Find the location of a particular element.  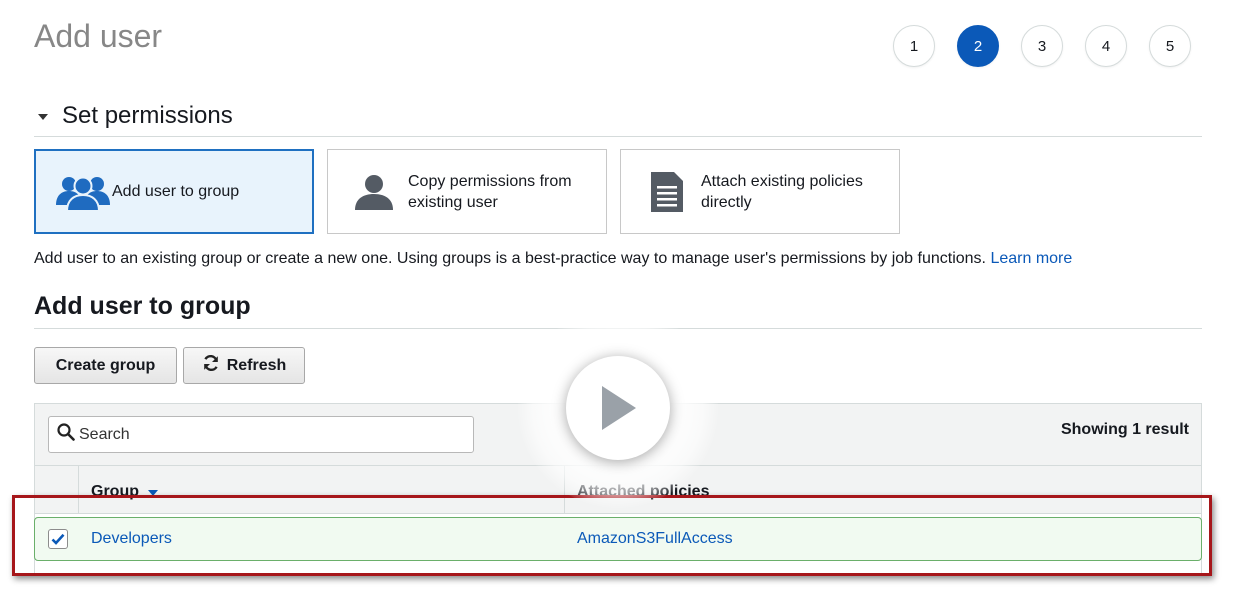

caret-down-icon is located at coordinates (43, 117).